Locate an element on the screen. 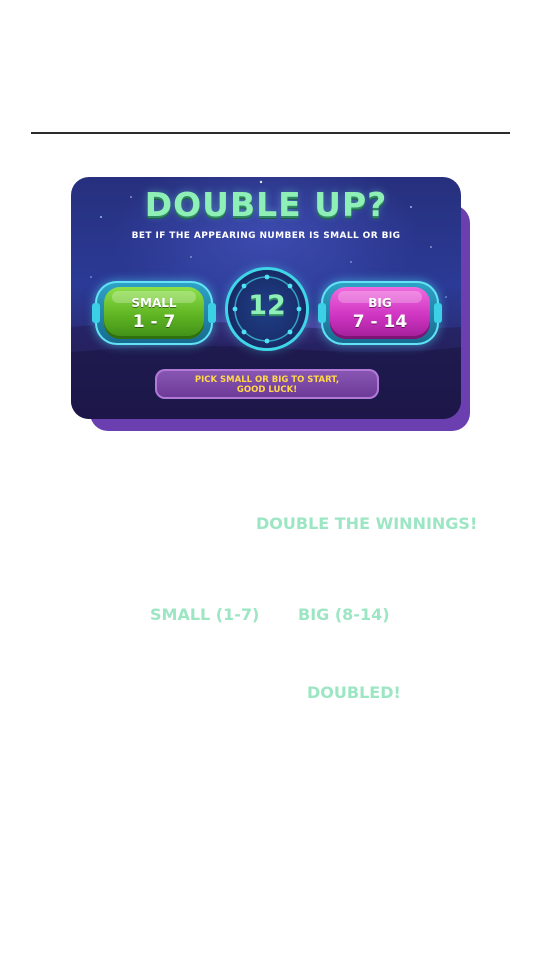  highlight-double-winnings: DOUBLE THE WINNINGS! is located at coordinates (367, 523).